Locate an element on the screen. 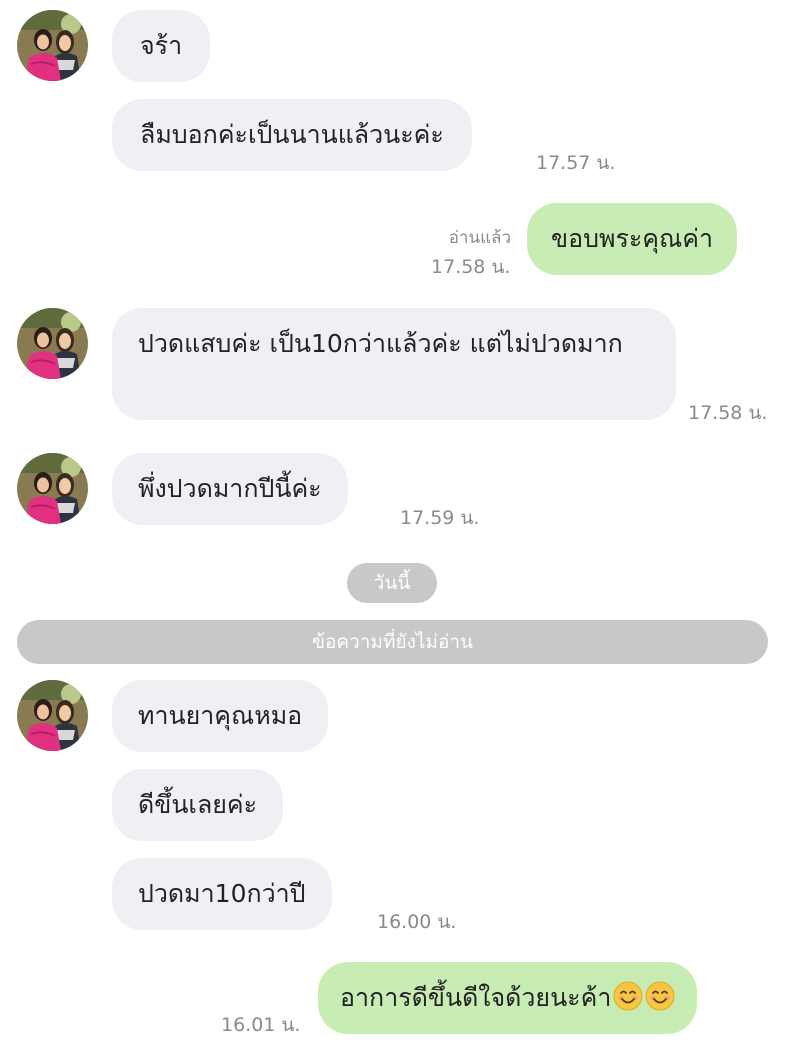 This screenshot has height=1040, width=785. incoming-message-bubble: ปวดมา10กว่าปี is located at coordinates (222, 894).